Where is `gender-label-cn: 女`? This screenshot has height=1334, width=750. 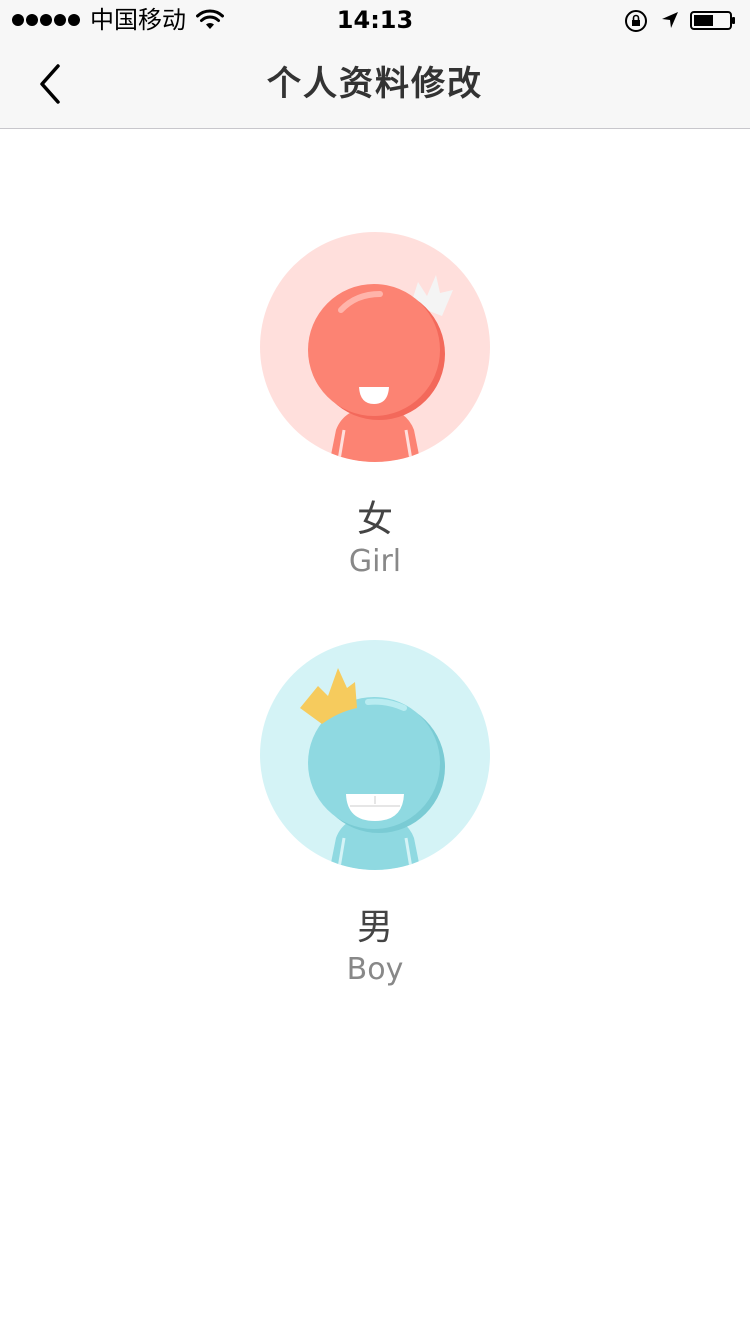
gender-label-cn: 女 is located at coordinates (374, 519).